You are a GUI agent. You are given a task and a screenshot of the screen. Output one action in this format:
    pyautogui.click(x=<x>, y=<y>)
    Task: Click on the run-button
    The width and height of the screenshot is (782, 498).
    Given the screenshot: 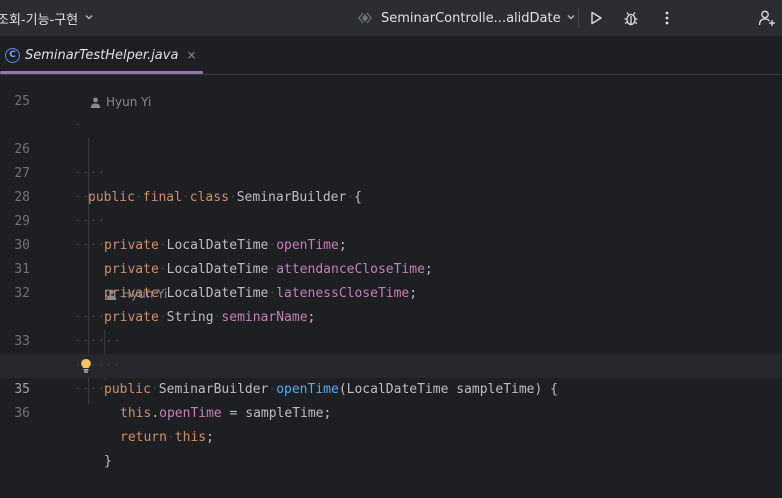 What is the action you would take?
    pyautogui.click(x=596, y=18)
    